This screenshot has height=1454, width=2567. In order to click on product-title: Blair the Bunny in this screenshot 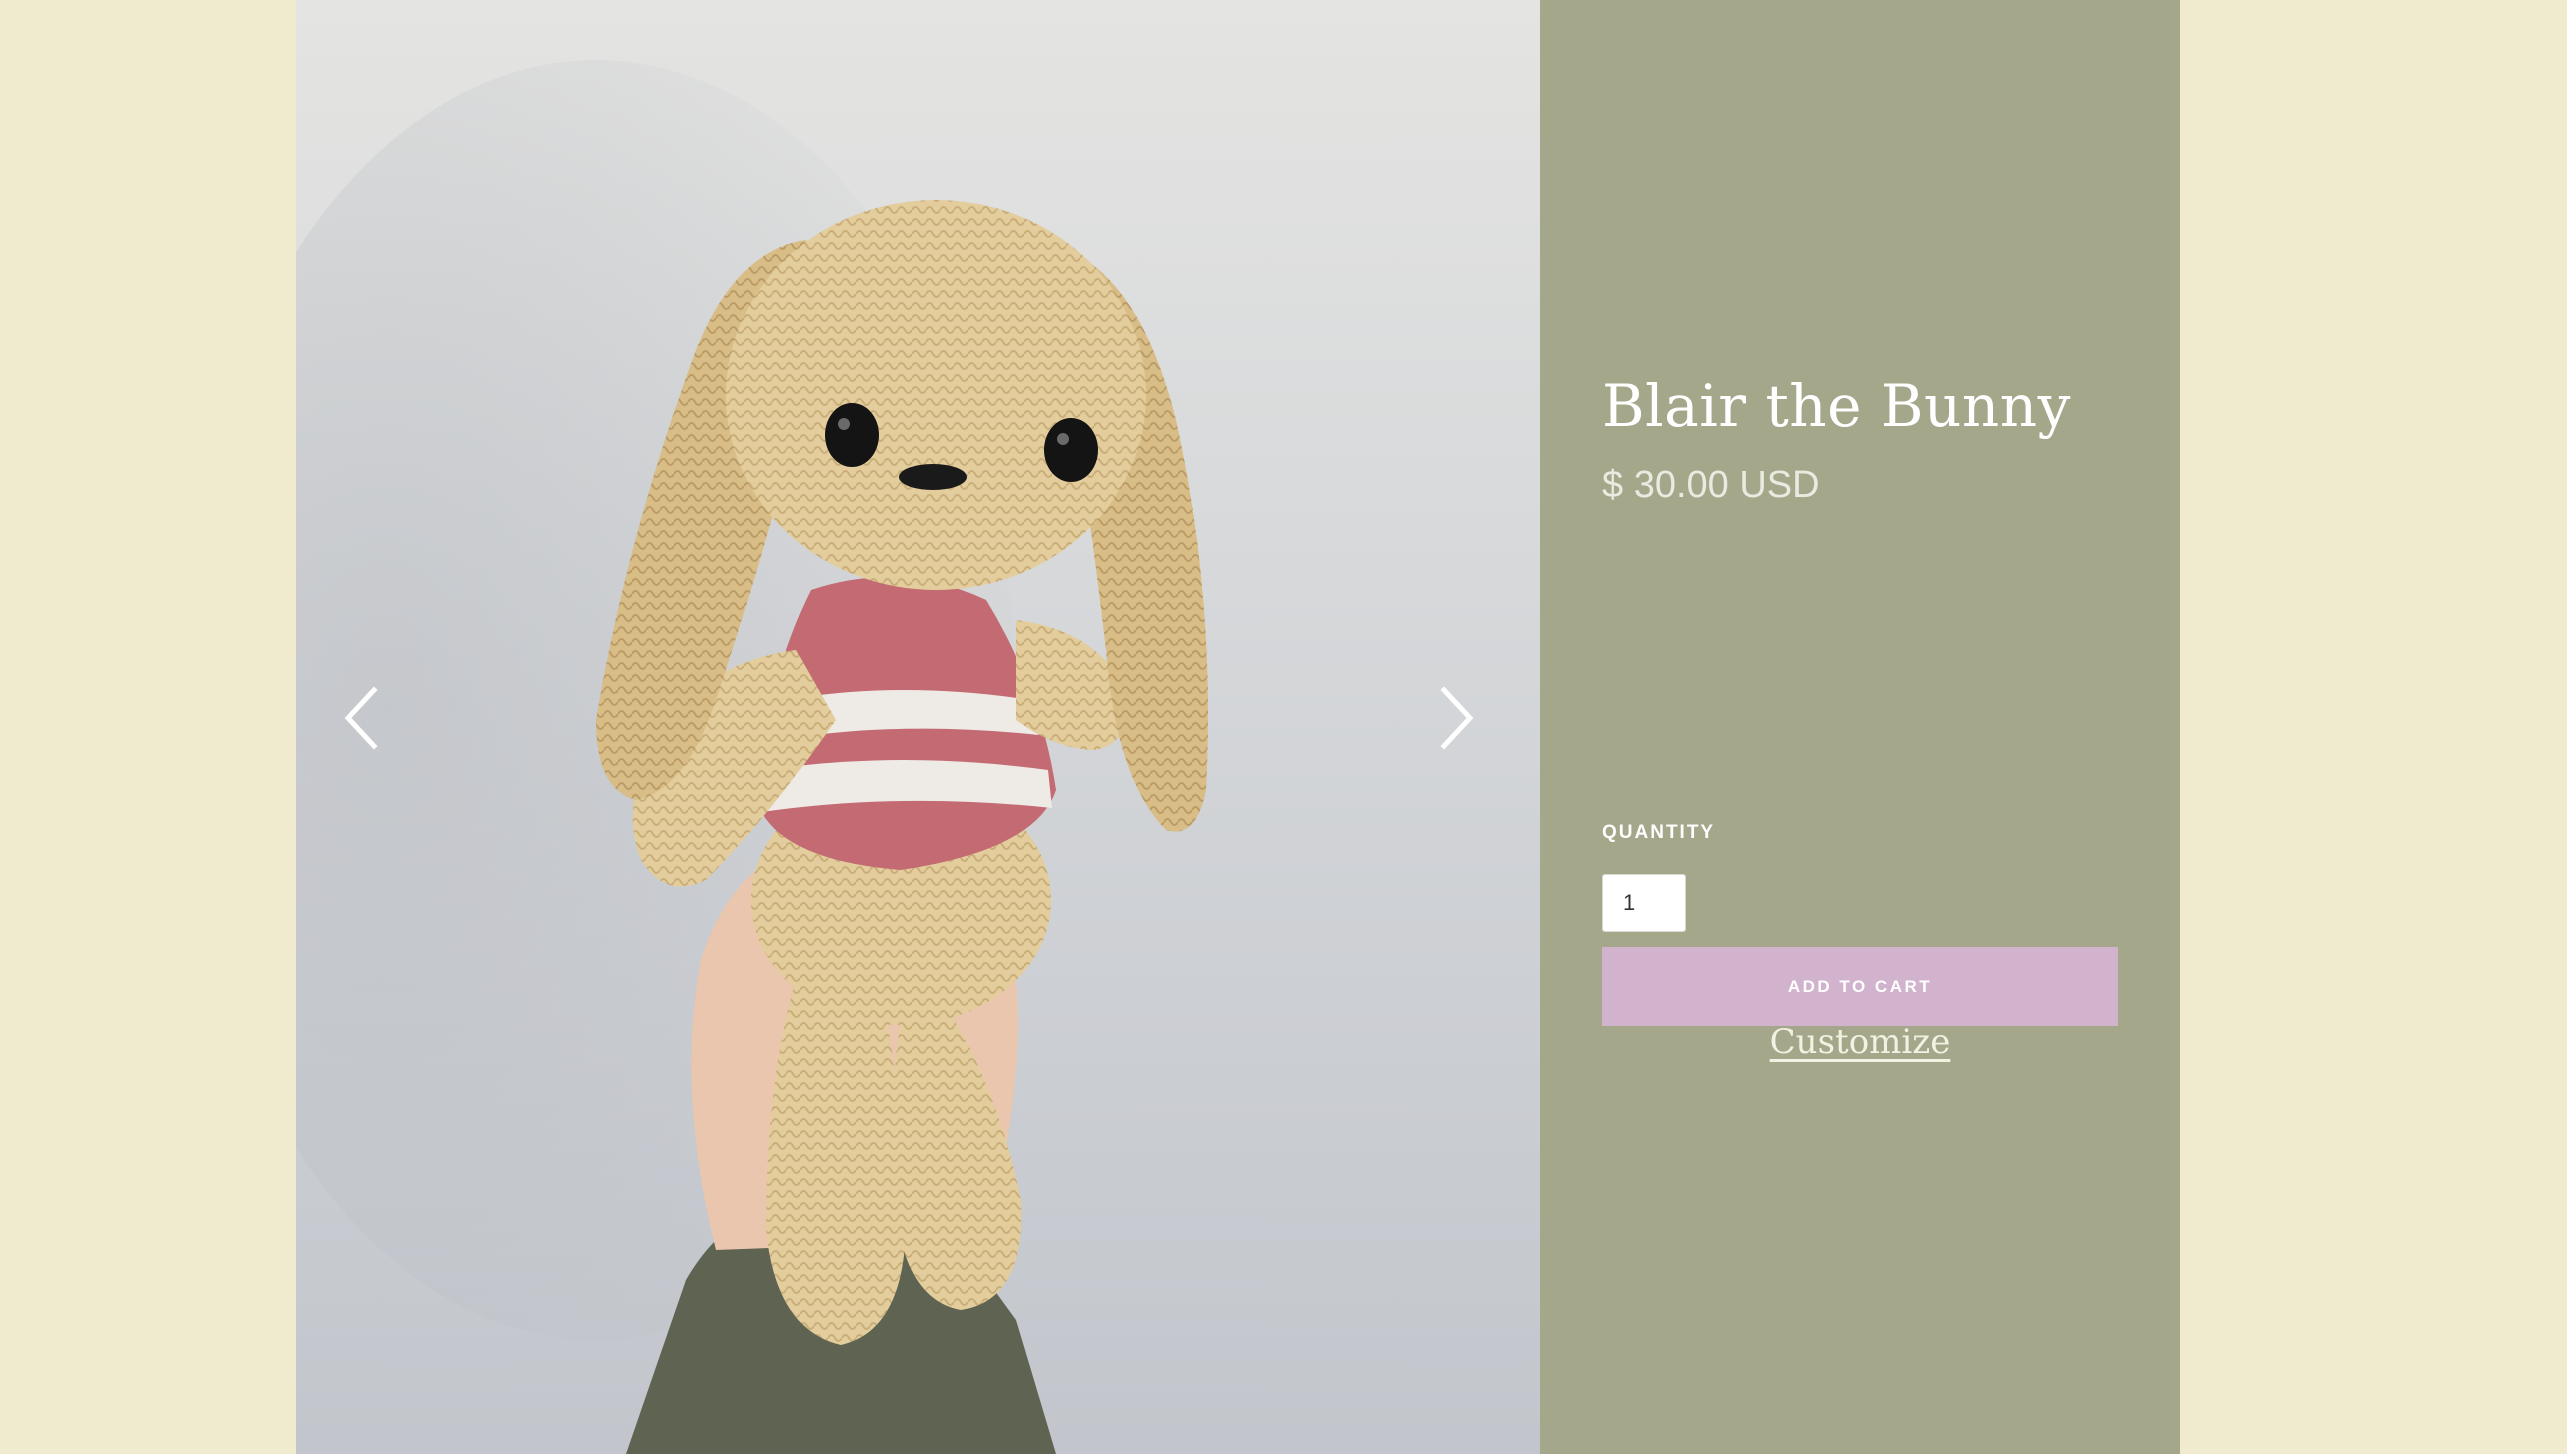, I will do `click(1836, 406)`.